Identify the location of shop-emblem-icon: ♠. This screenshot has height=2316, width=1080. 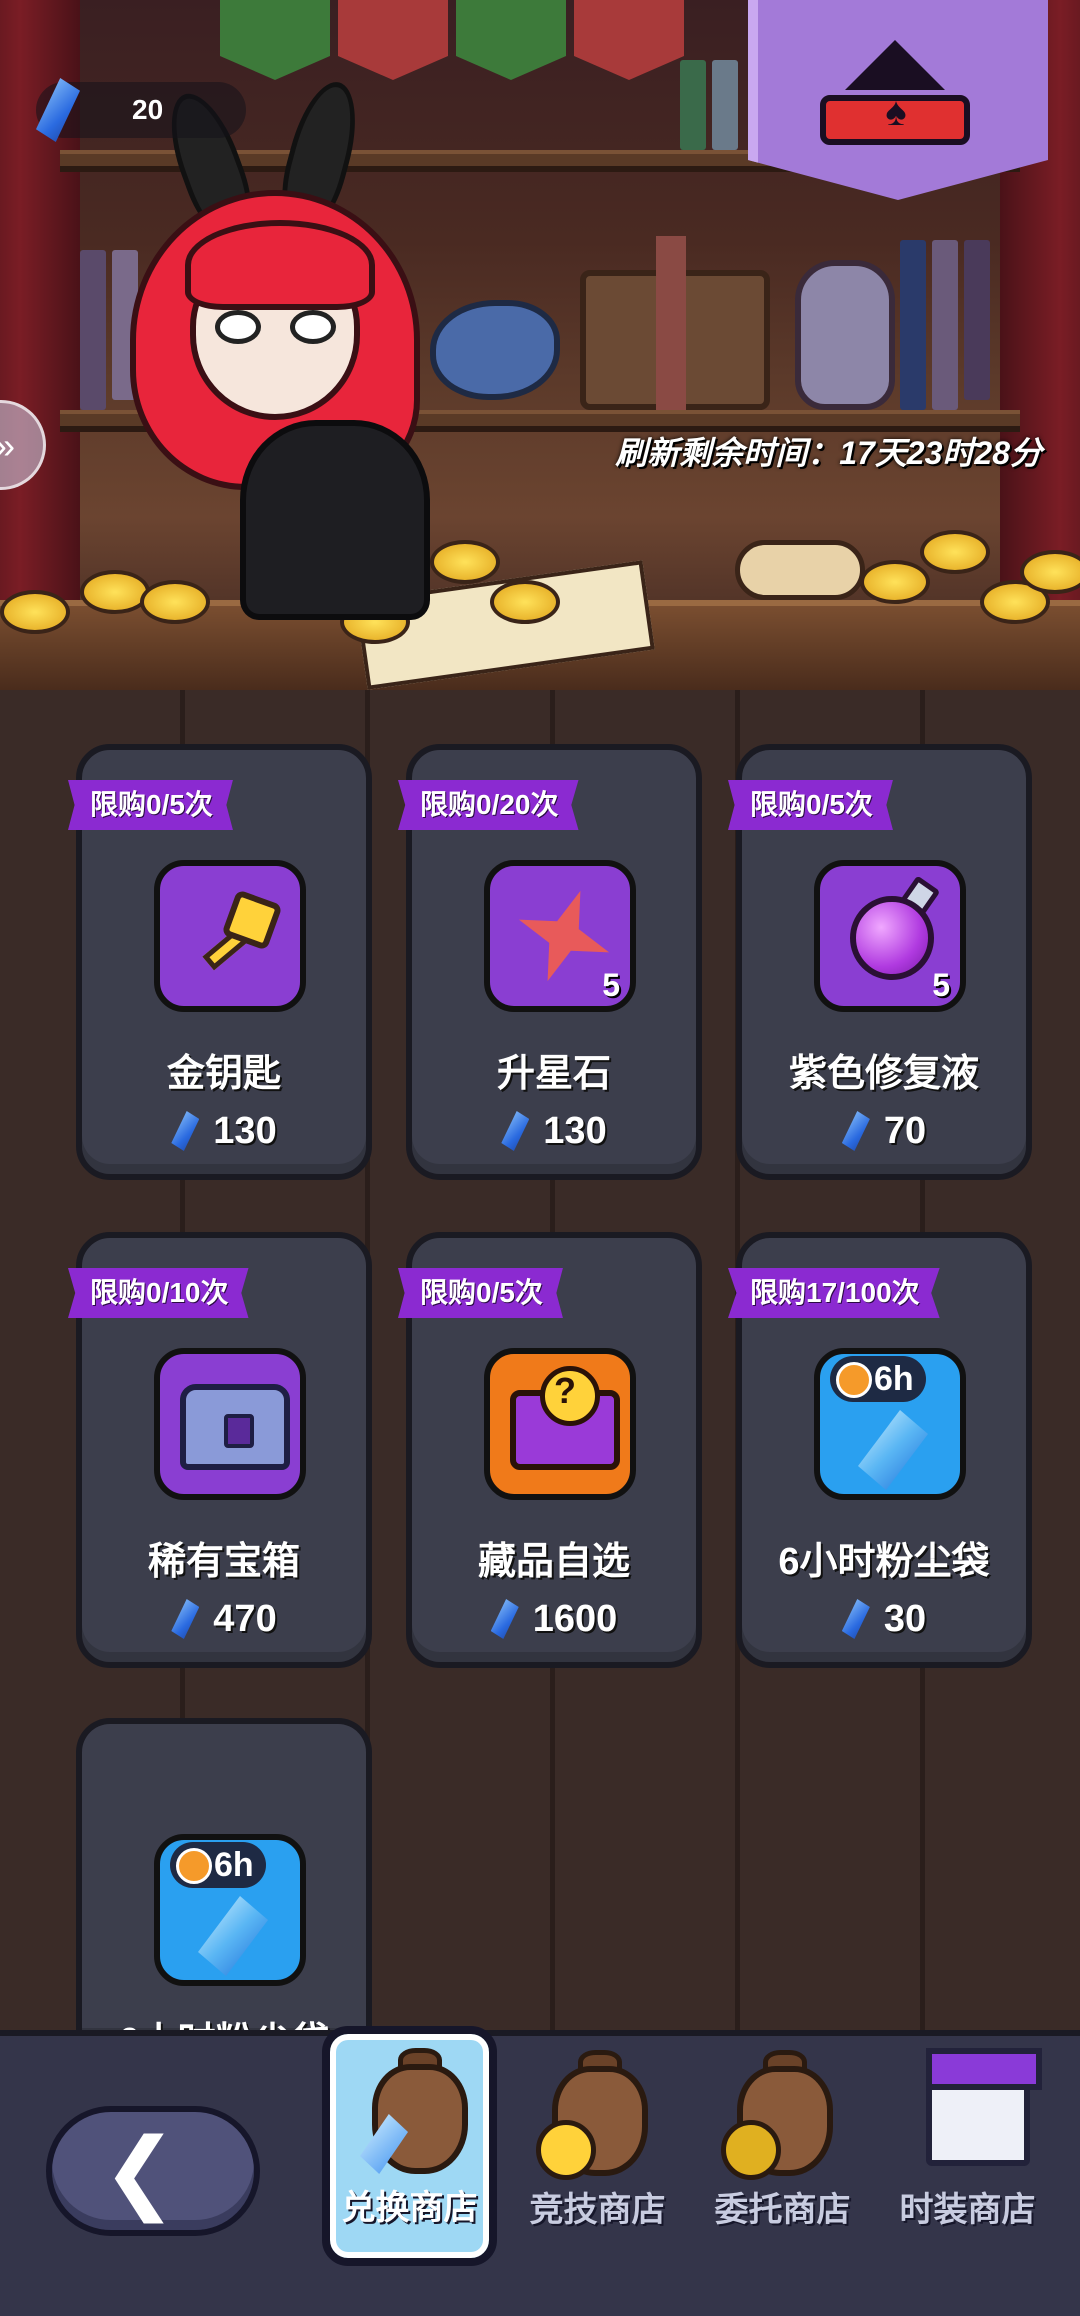
(895, 95).